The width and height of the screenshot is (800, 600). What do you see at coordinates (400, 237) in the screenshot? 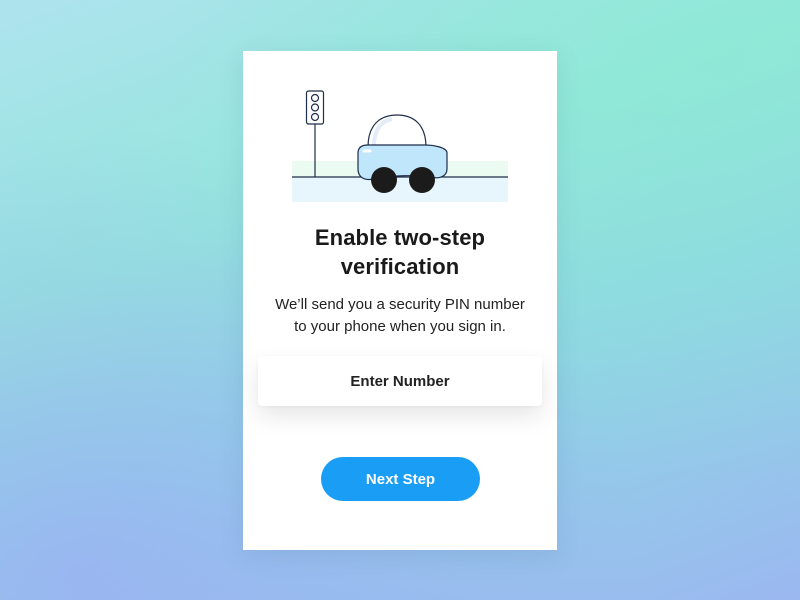
I see `title-line-1: Enable two-step` at bounding box center [400, 237].